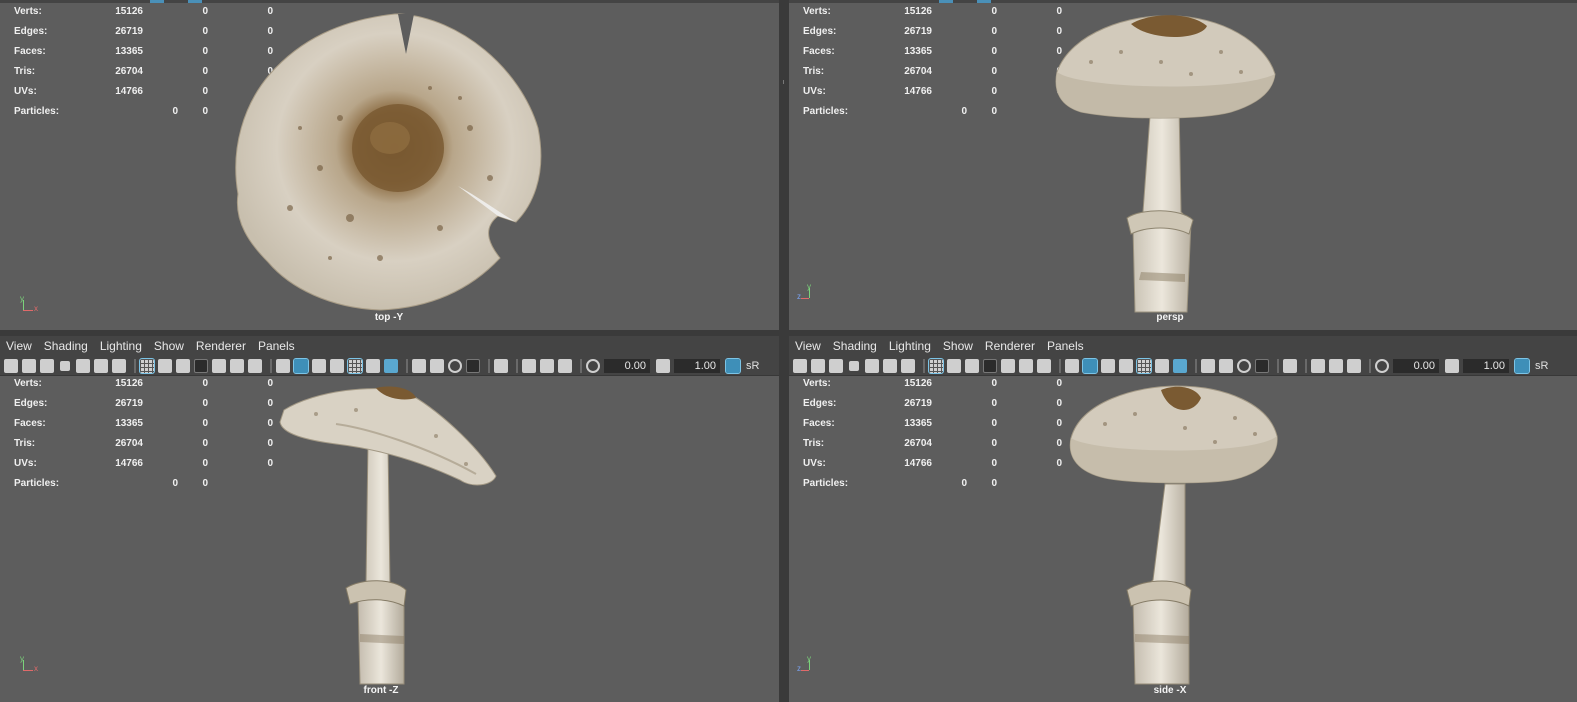  Describe the element at coordinates (918, 443) in the screenshot. I see `hud-value: 26704` at that location.